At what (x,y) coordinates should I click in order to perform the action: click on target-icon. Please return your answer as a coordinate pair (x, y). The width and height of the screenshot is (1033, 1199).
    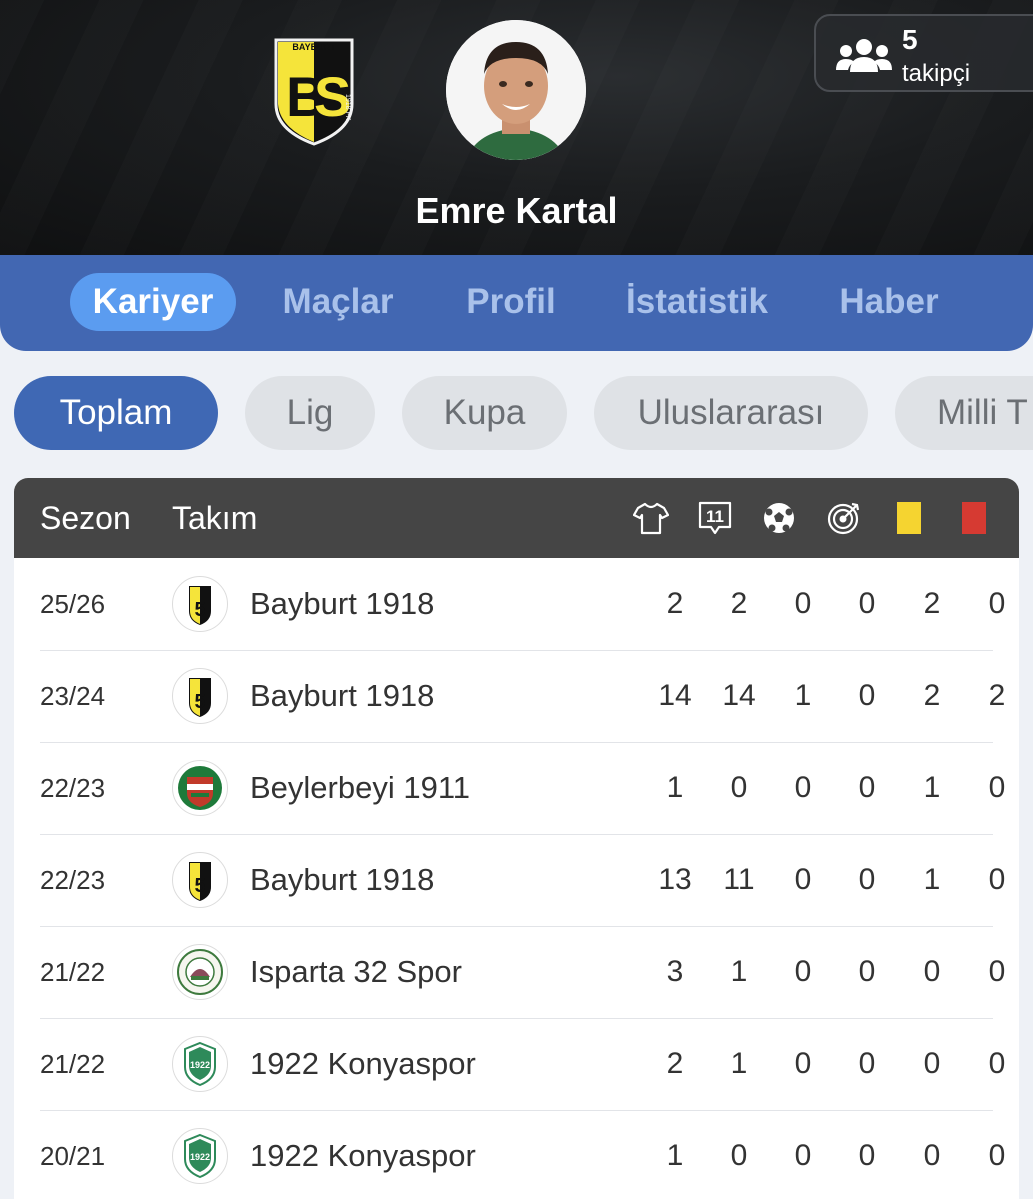
    Looking at the image, I should click on (843, 518).